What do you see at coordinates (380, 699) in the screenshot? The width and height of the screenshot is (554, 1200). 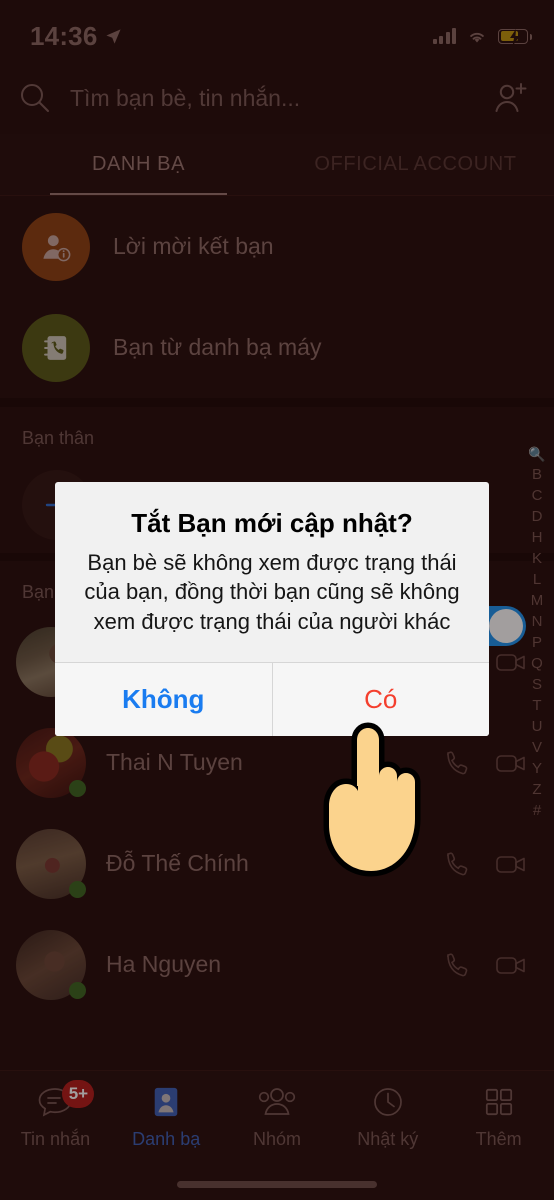 I see `confirm-button: Có` at bounding box center [380, 699].